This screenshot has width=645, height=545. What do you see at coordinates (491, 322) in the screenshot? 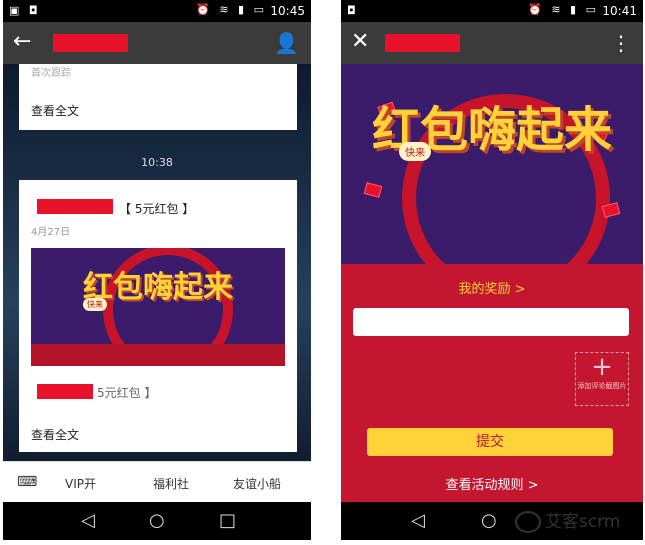
I see `reward-input` at bounding box center [491, 322].